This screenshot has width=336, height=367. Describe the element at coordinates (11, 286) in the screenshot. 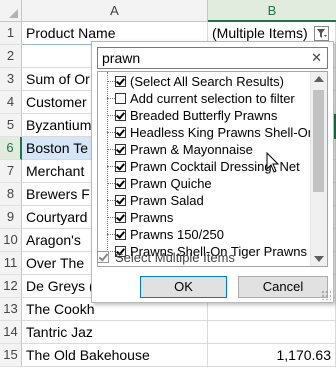

I see `row-header-12: 12` at that location.